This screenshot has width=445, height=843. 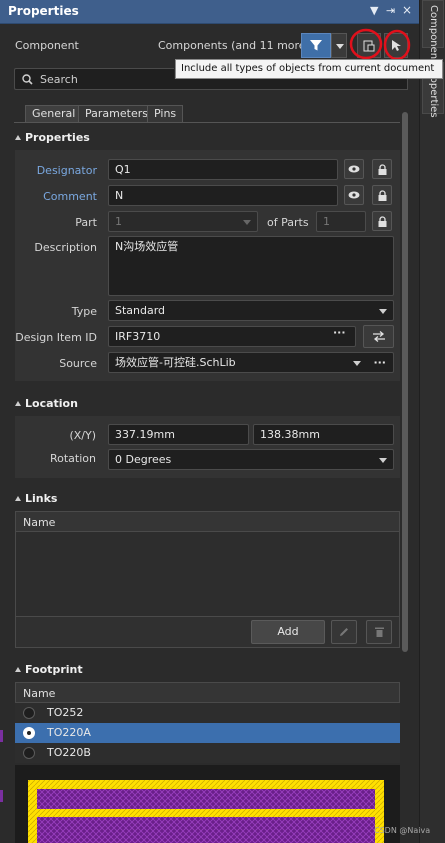 I want to click on part-lock-button, so click(x=382, y=221).